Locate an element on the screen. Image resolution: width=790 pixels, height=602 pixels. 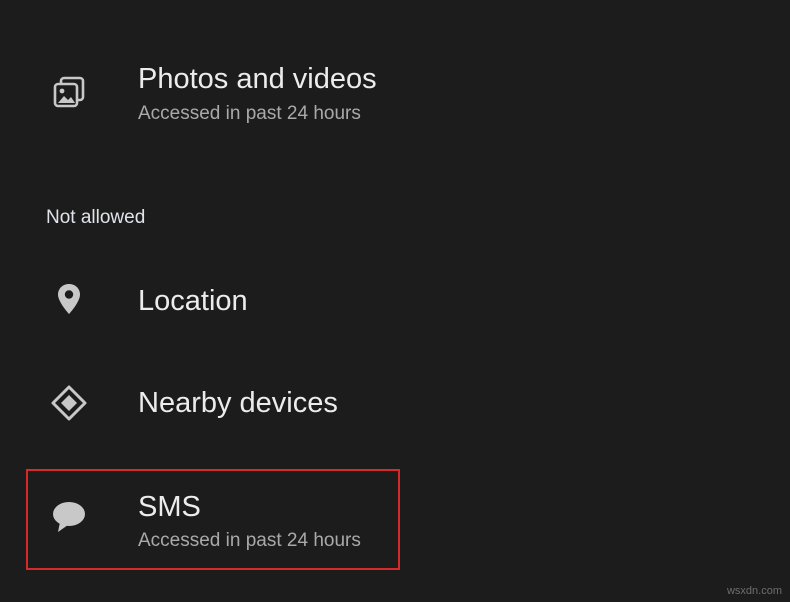
permission-label: Photos and videos is located at coordinates (257, 79).